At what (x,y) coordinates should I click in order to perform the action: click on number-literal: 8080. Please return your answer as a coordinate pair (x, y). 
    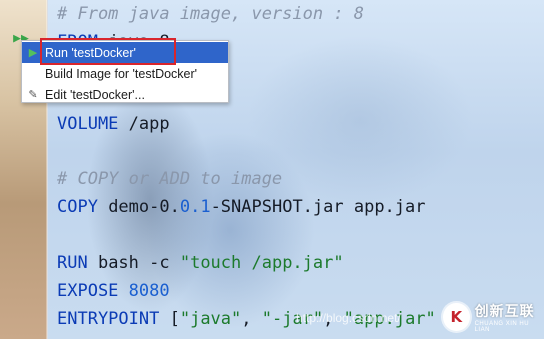
    Looking at the image, I should click on (144, 291).